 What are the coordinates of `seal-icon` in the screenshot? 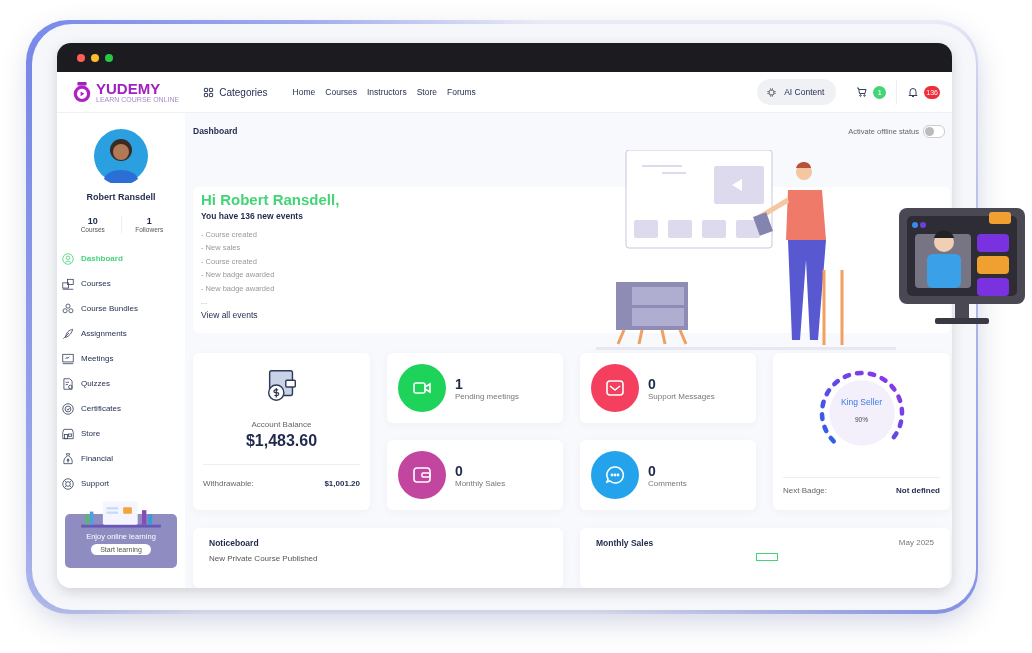 It's located at (68, 408).